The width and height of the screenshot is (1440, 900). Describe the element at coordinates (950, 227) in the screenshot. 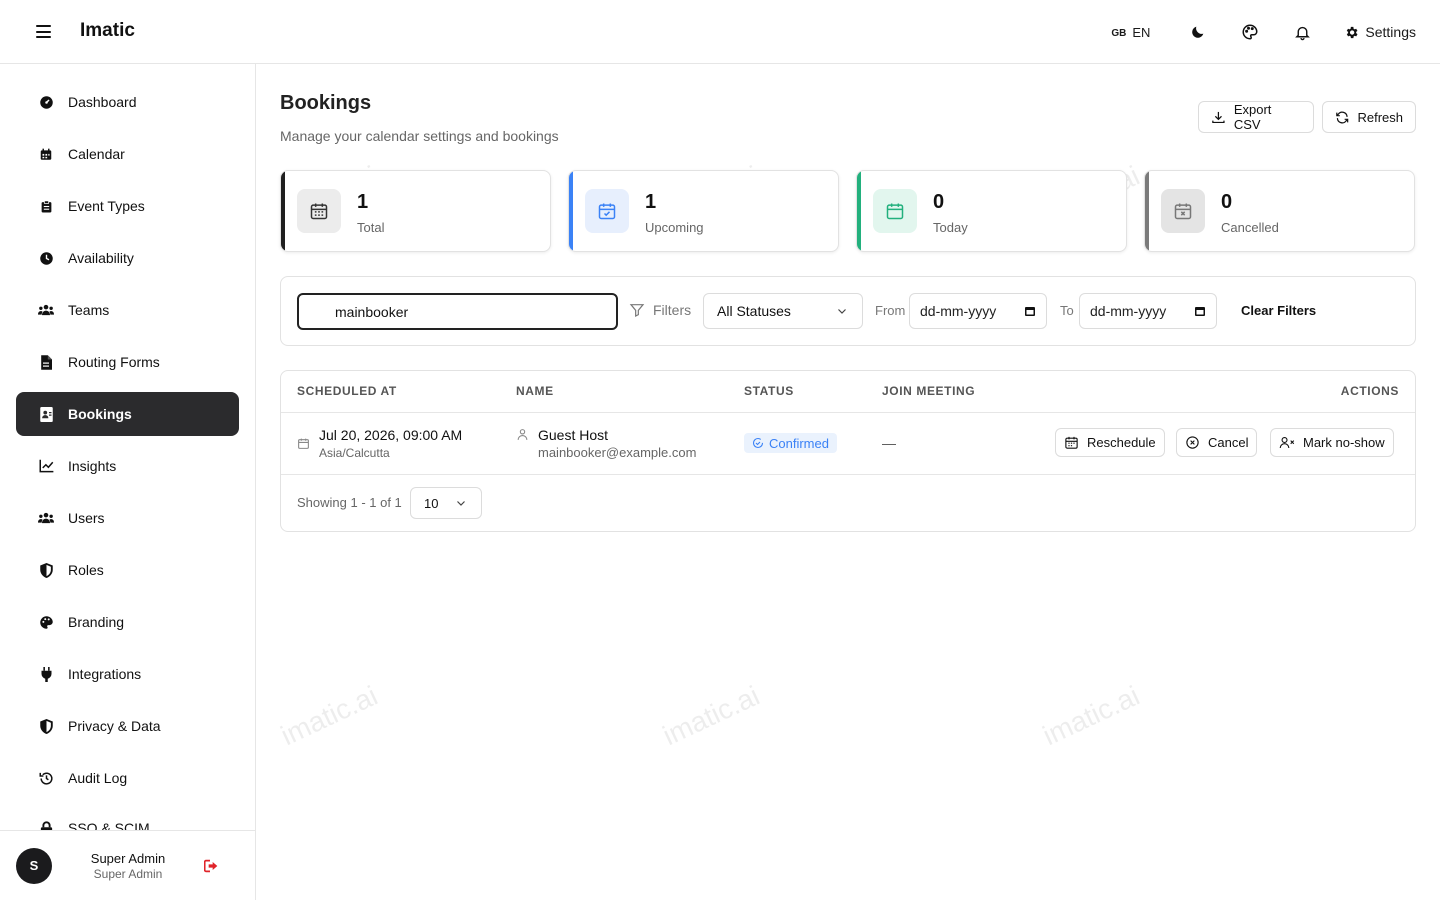

I see `stat-label: Today` at that location.